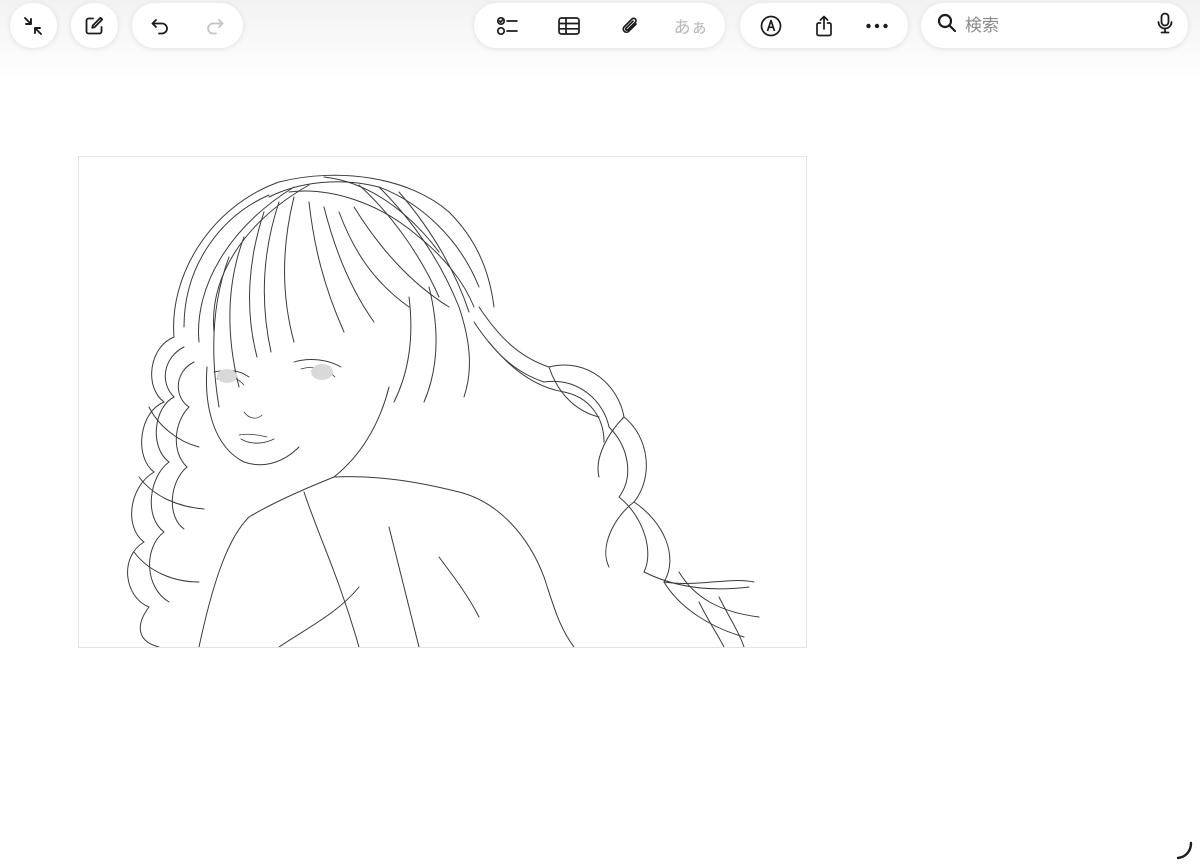 This screenshot has width=1200, height=867. I want to click on undo-icon, so click(160, 26).